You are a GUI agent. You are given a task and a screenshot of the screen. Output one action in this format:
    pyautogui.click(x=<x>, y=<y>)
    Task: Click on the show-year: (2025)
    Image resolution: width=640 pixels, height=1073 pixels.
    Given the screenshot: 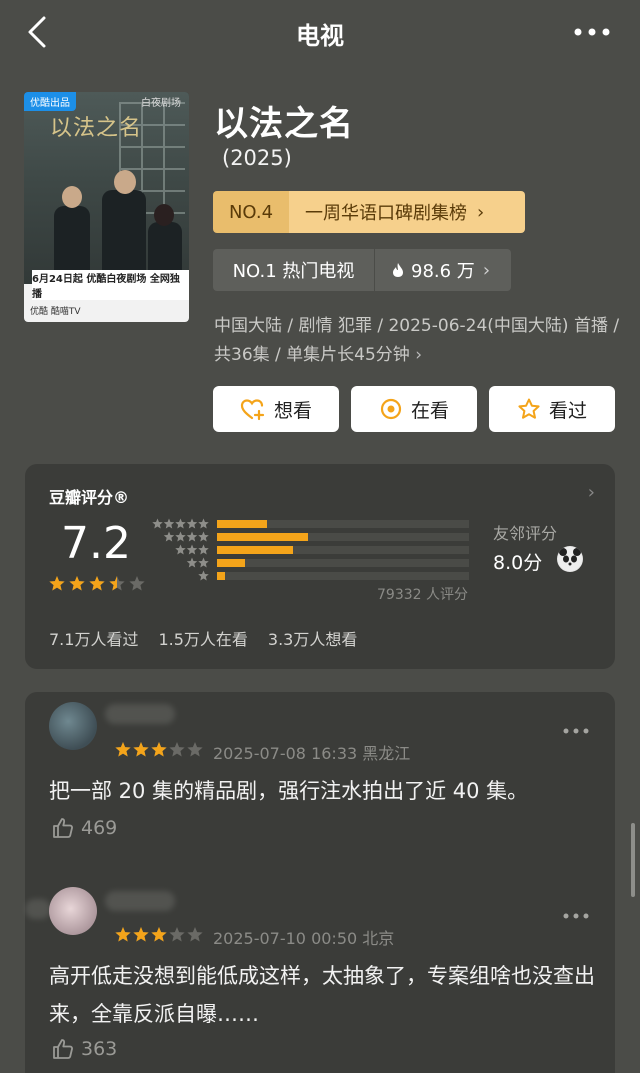 What is the action you would take?
    pyautogui.click(x=257, y=158)
    